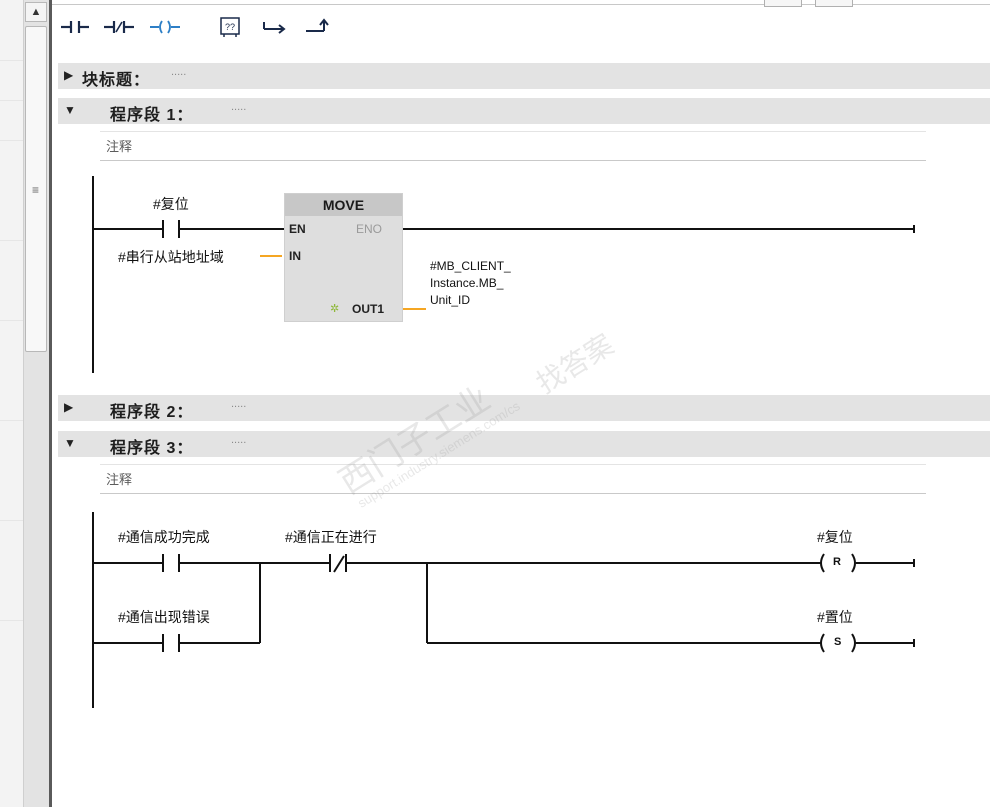  Describe the element at coordinates (343, 205) in the screenshot. I see `move-box-title: MOVE` at that location.